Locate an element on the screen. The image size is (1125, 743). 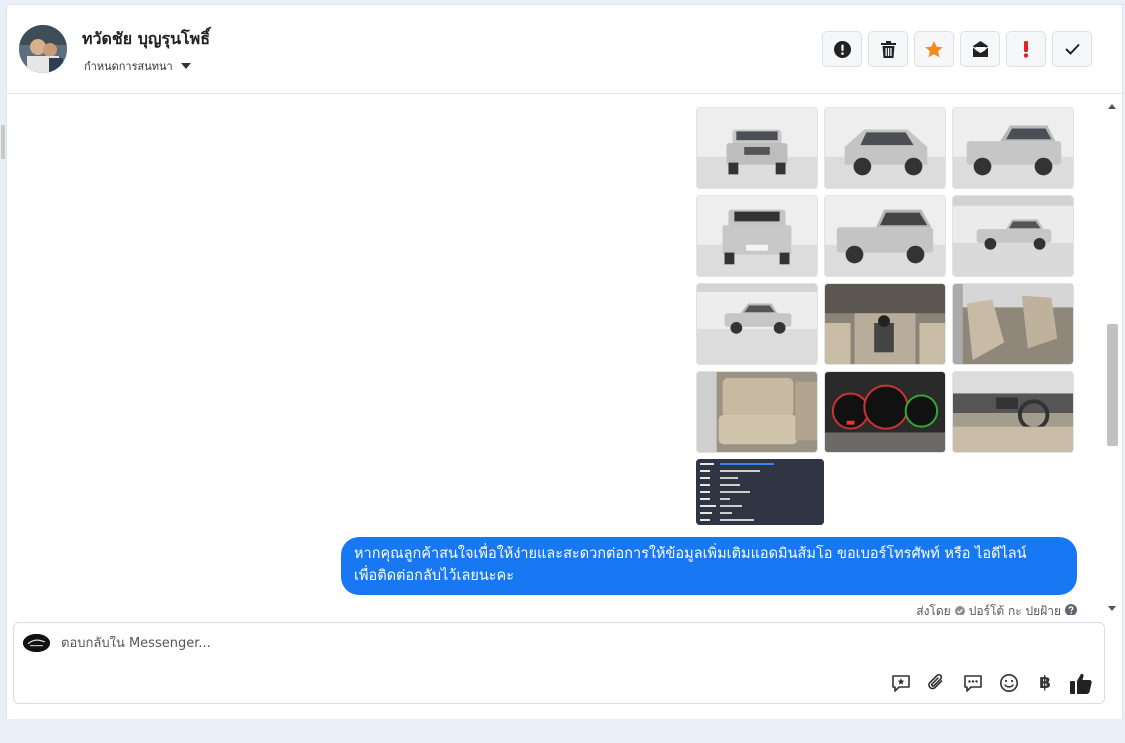
scroll-up-arrow-icon is located at coordinates (1112, 106).